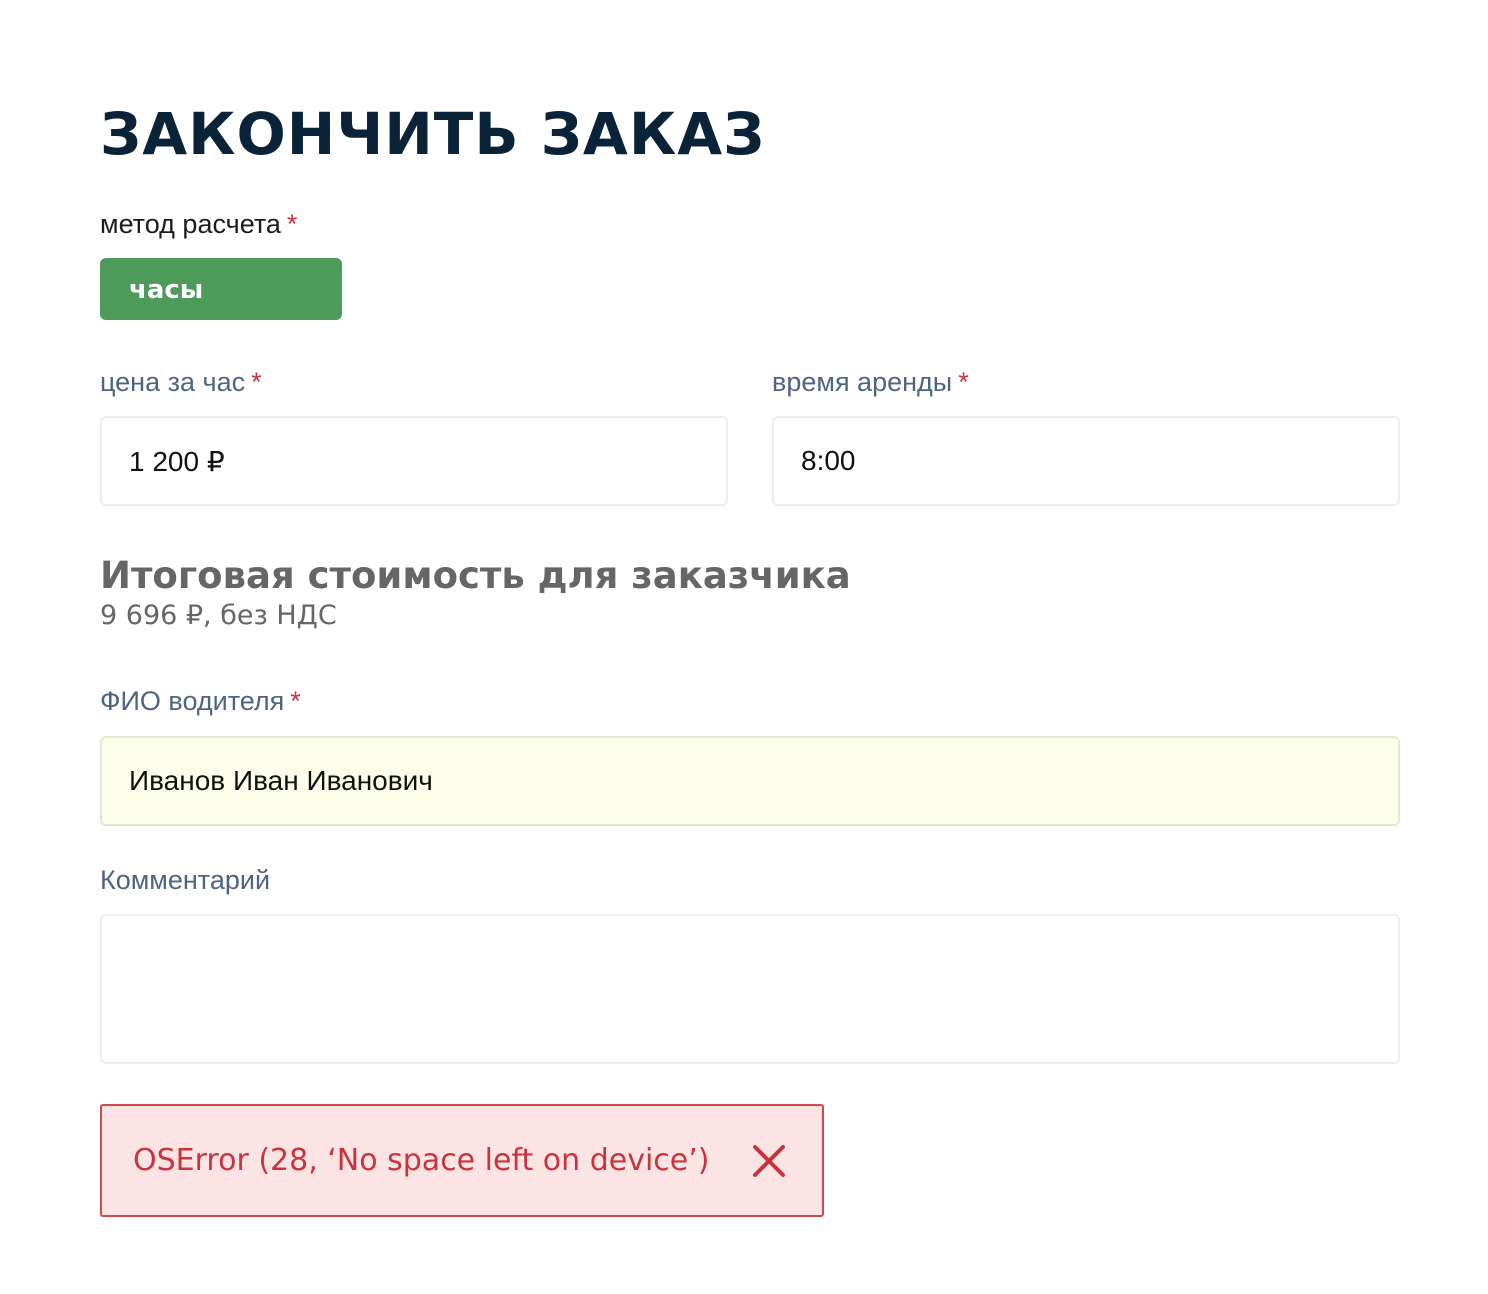  I want to click on comment-textarea, so click(750, 989).